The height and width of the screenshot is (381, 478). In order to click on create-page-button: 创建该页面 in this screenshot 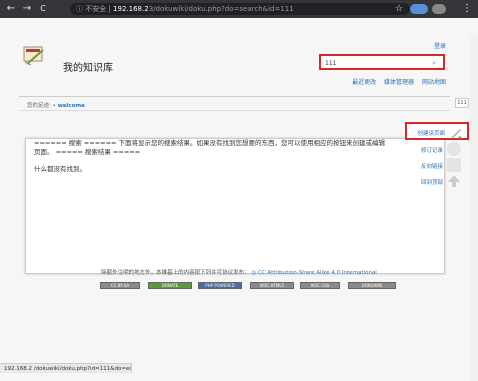, I will do `click(437, 131)`.